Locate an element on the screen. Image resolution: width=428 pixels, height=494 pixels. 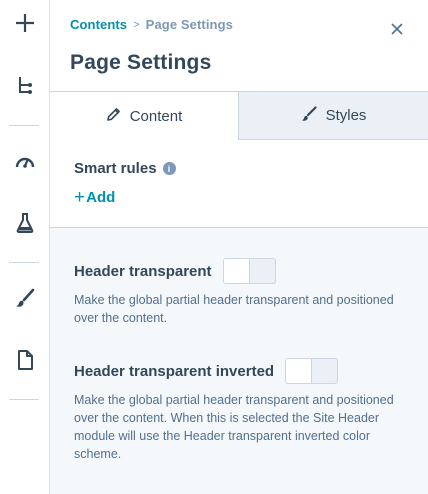
tab-styles: Styles is located at coordinates (333, 115).